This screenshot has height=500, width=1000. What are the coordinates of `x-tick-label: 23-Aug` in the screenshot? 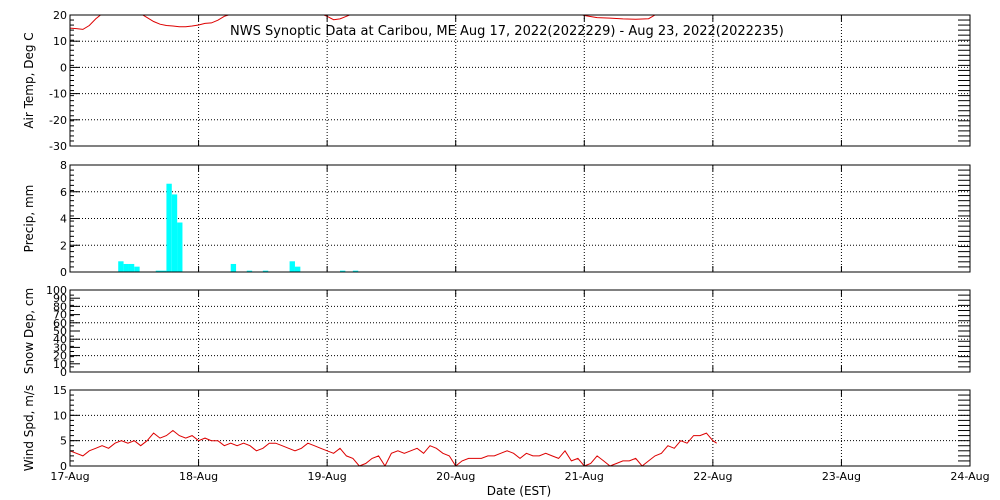 It's located at (841, 476).